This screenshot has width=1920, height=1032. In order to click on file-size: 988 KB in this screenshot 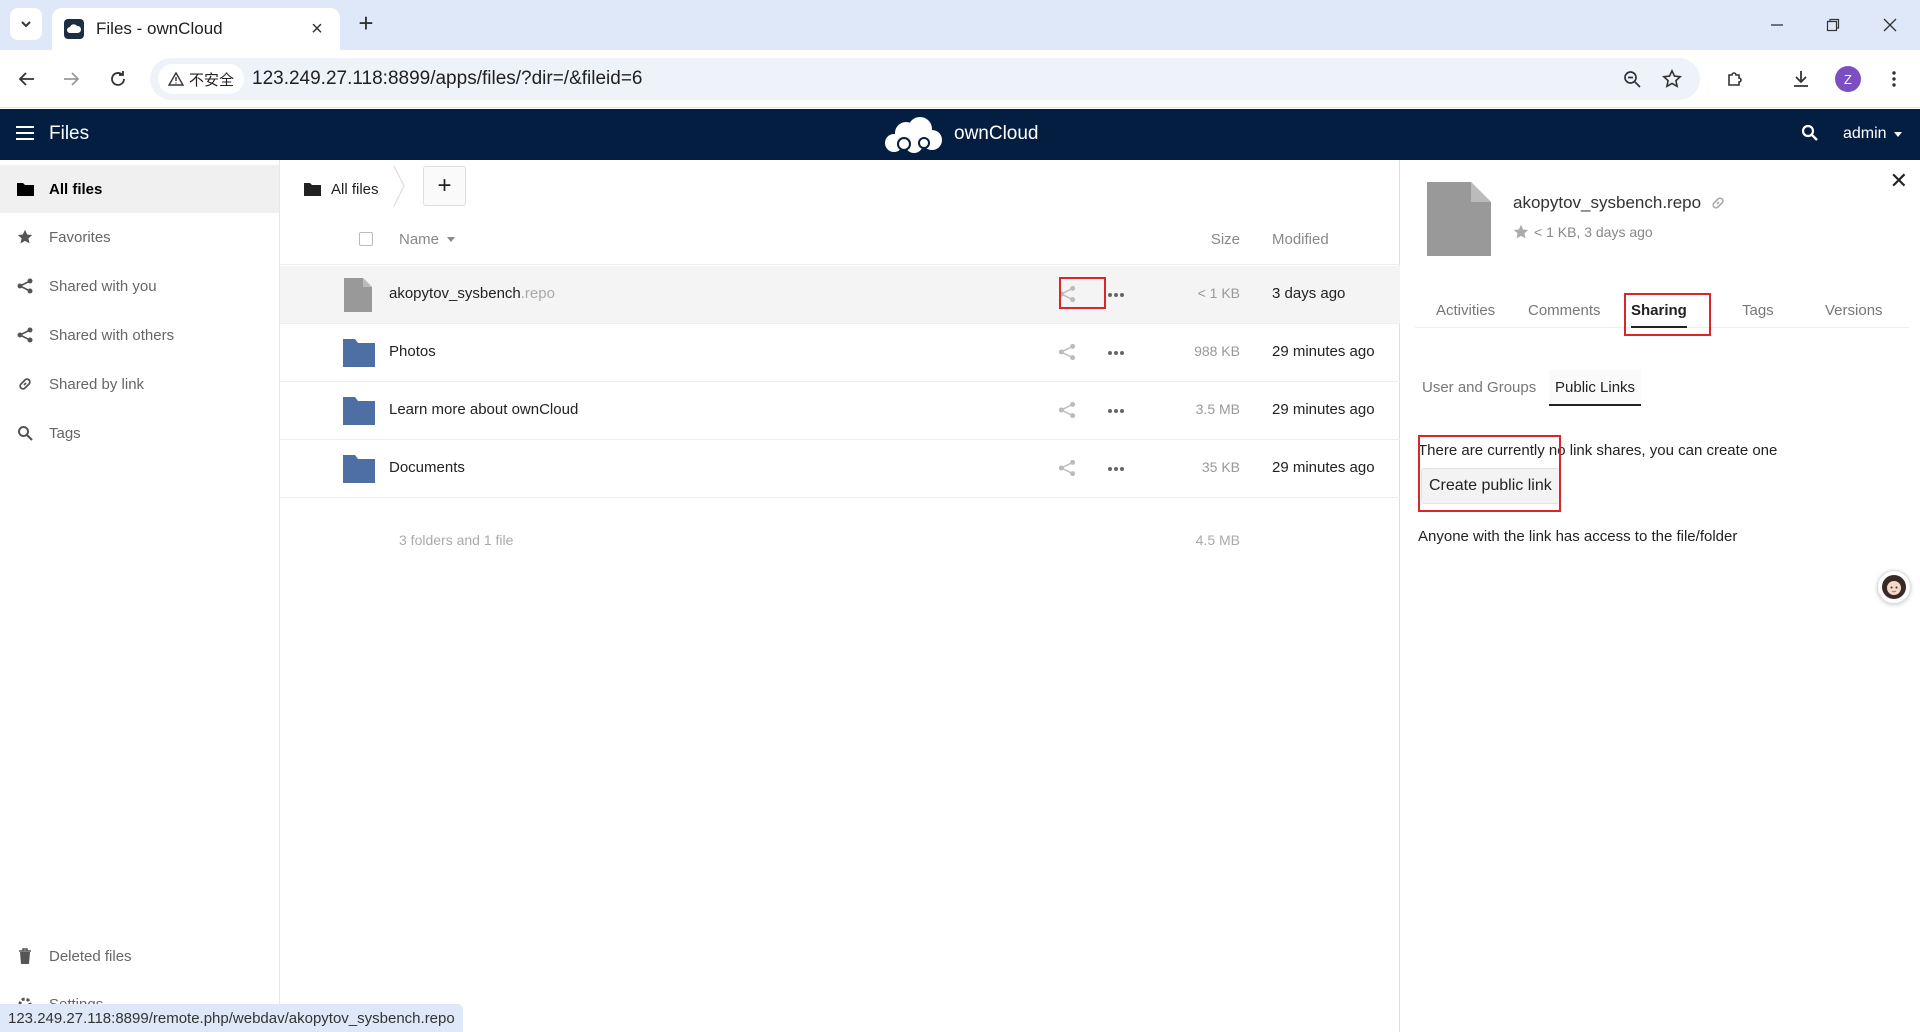, I will do `click(1217, 351)`.